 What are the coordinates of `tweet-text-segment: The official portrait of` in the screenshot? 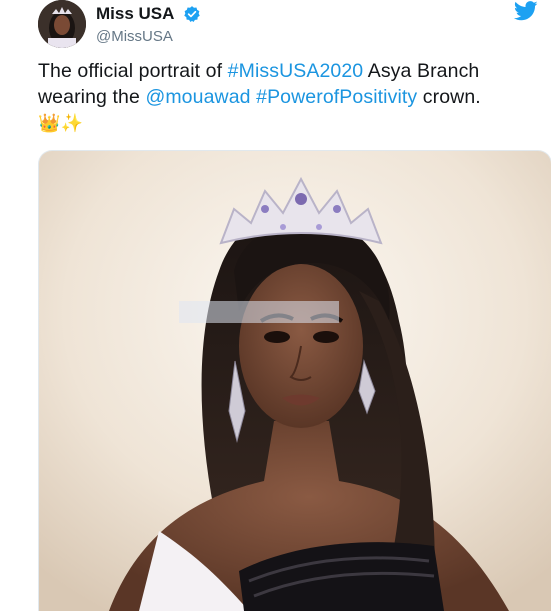 It's located at (133, 71).